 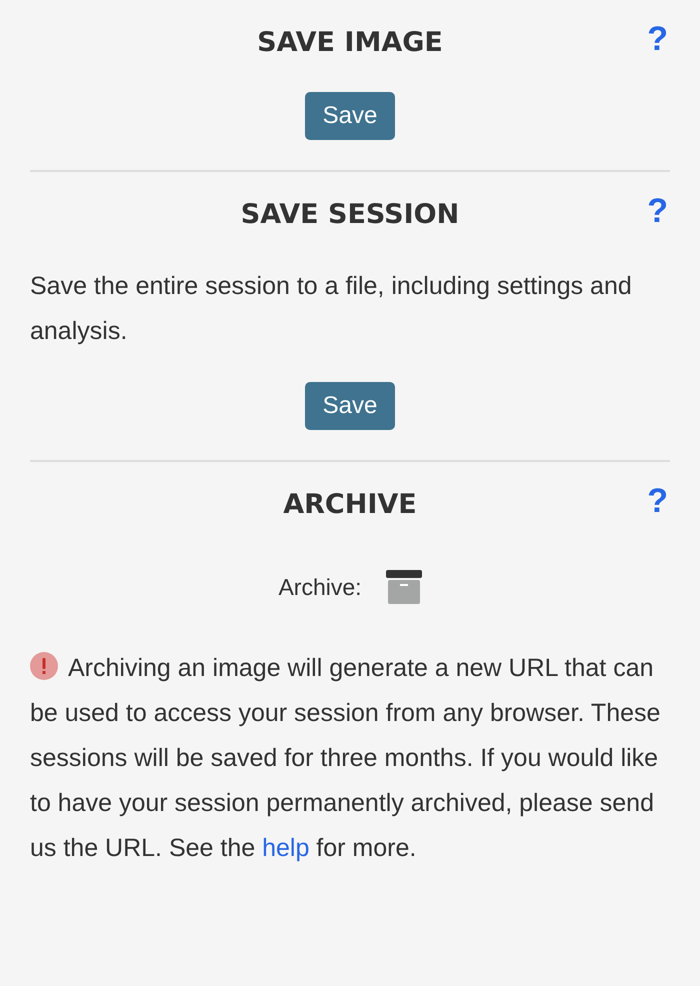 I want to click on section-title: SAVE IMAGE, so click(x=350, y=42).